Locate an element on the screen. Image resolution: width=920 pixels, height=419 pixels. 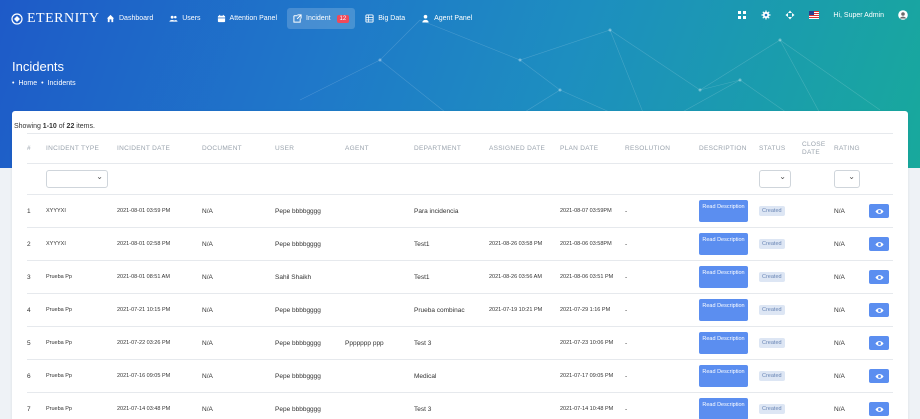
nav-dashboard: Dashboard is located at coordinates (129, 18).